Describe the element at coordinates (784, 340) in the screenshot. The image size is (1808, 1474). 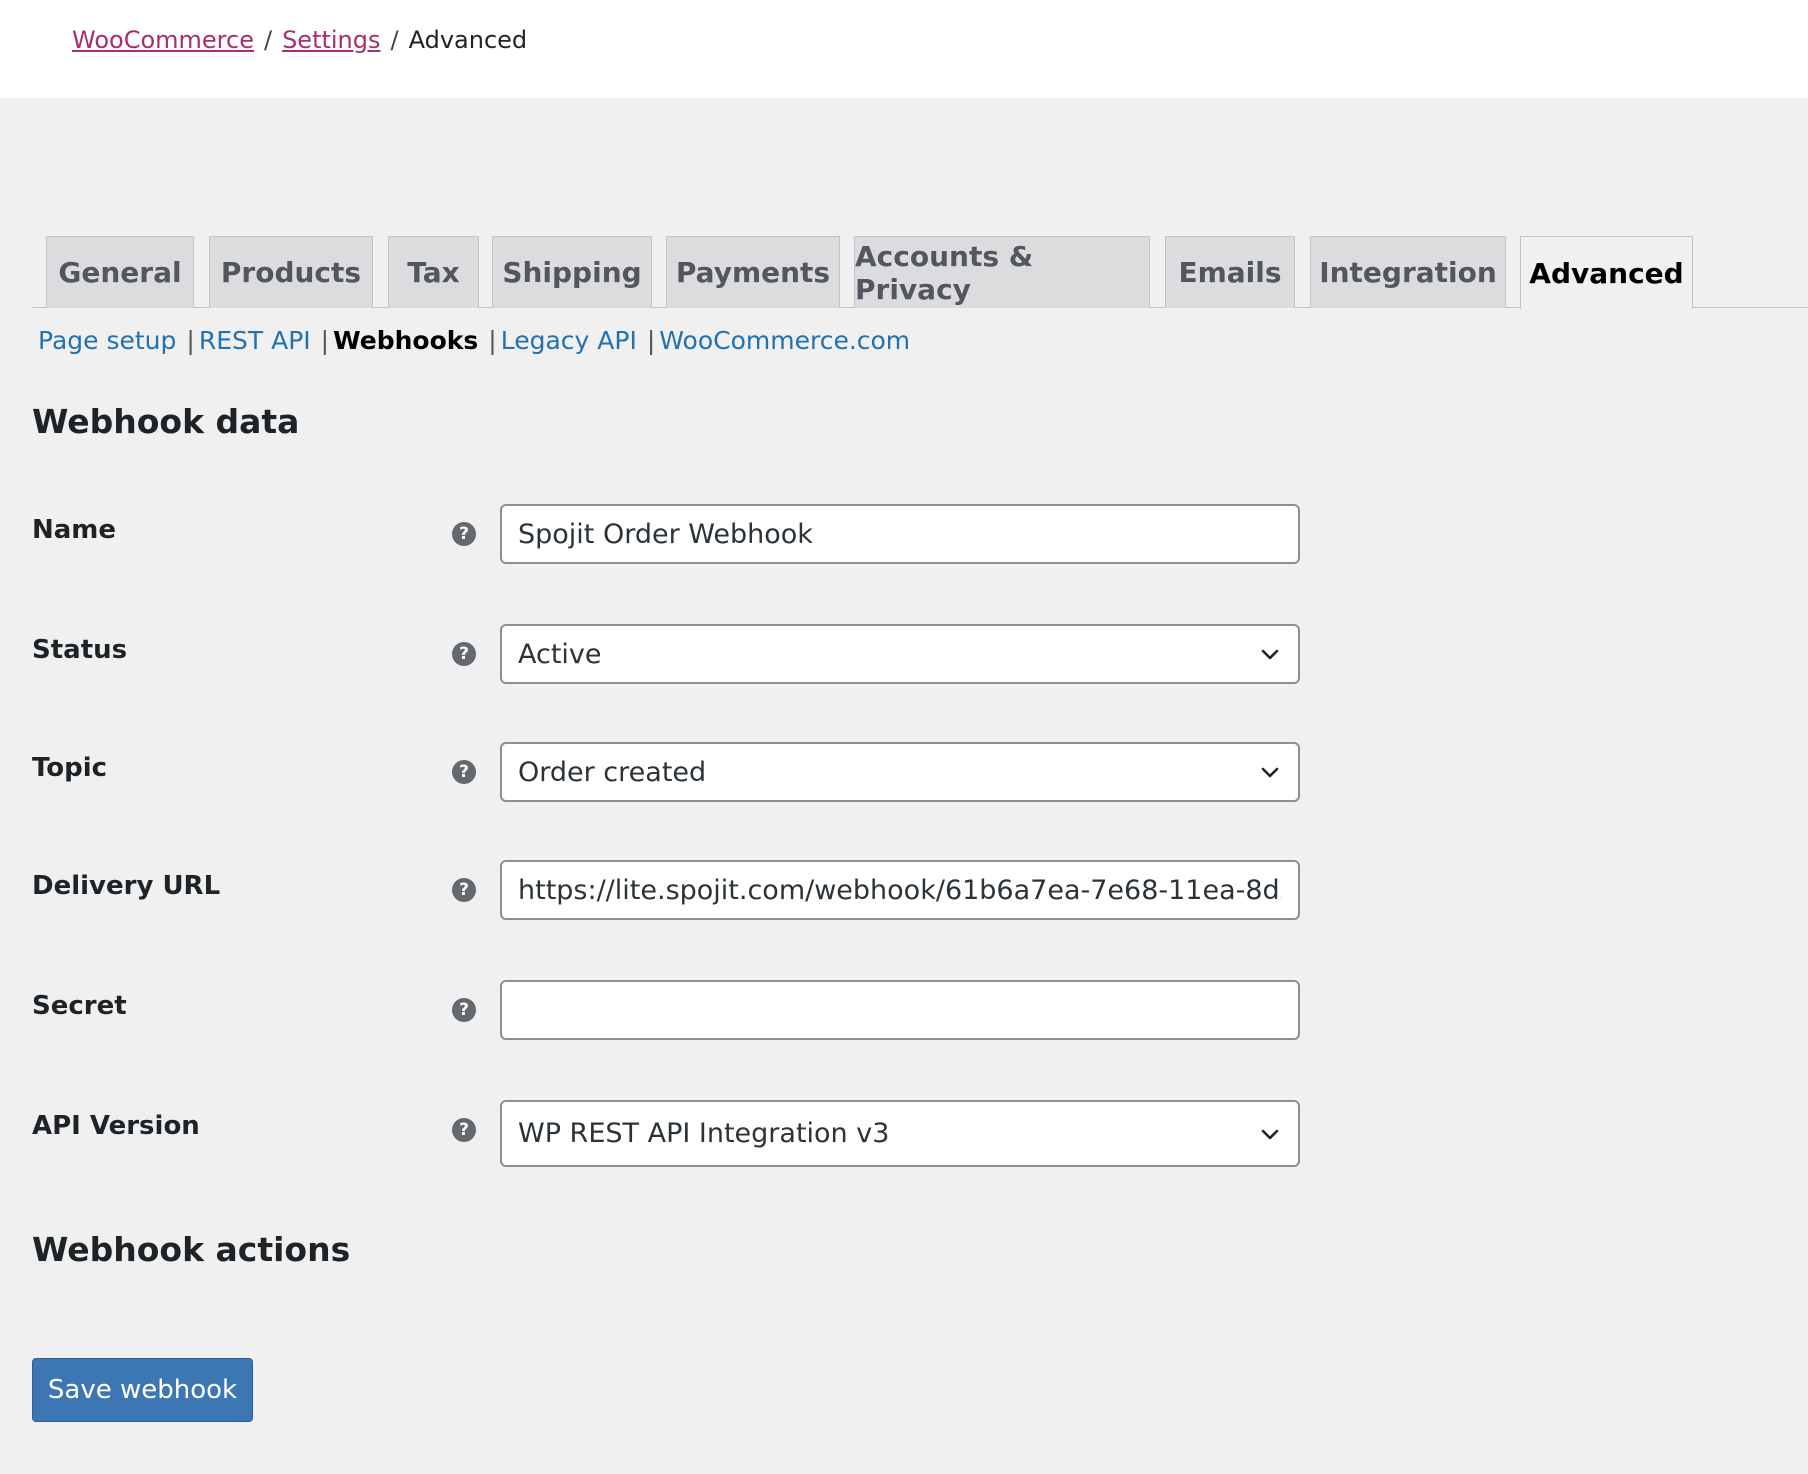
I see `subnav-woocommerce-com: WooCommerce.com` at that location.